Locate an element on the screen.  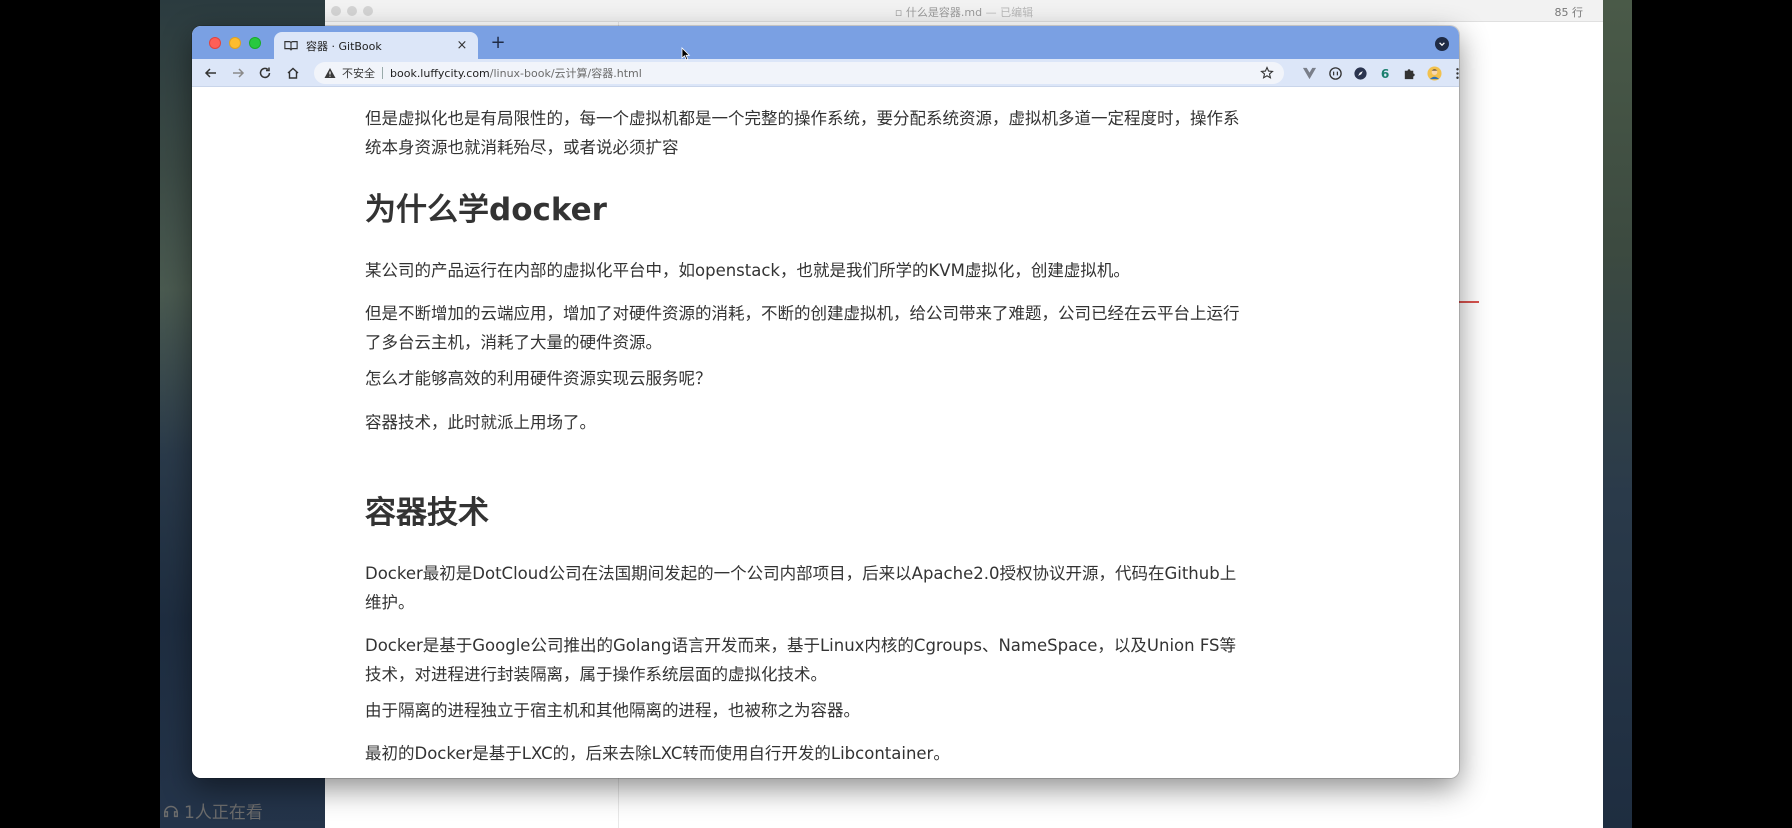
chevron-down-icon is located at coordinates (1442, 44).